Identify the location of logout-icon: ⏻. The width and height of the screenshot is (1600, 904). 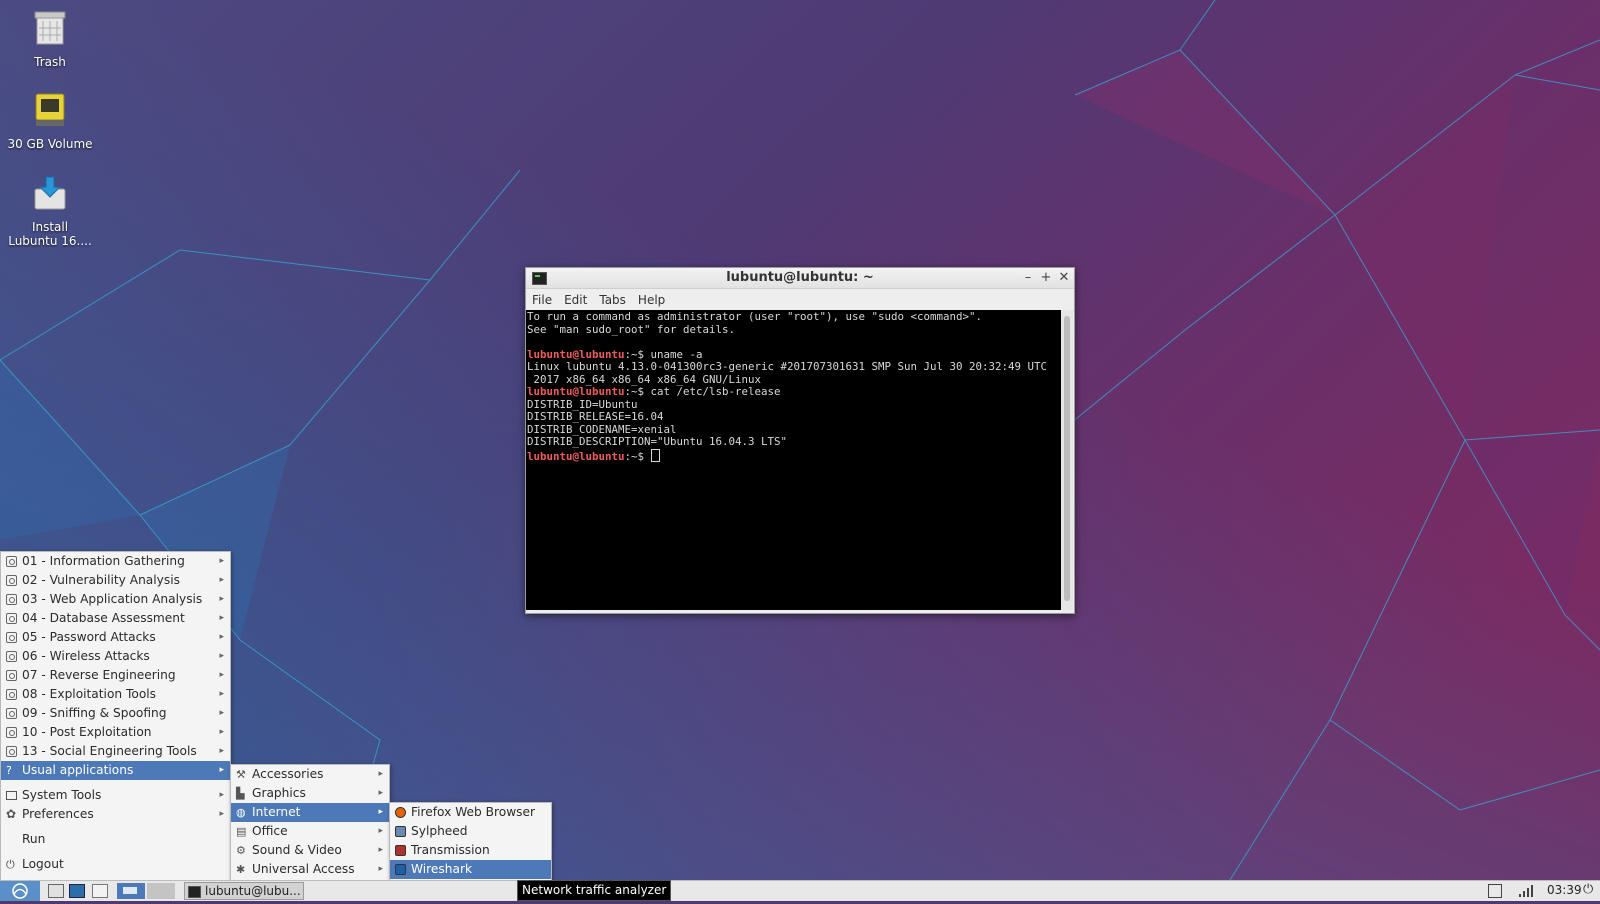
(10, 864).